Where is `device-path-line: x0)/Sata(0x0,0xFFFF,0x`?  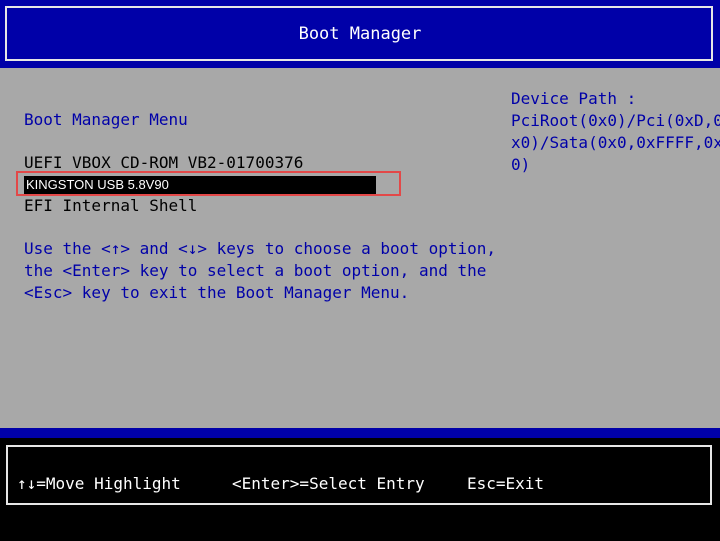 device-path-line: x0)/Sata(0x0,0xFFFF,0x is located at coordinates (615, 142).